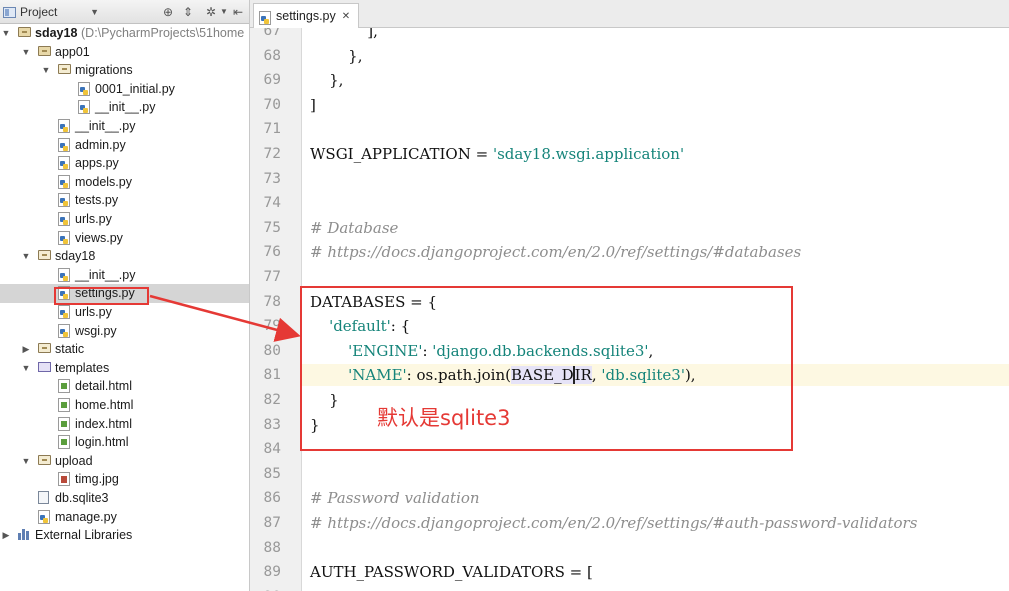  What do you see at coordinates (272, 252) in the screenshot?
I see `line-number: 76` at bounding box center [272, 252].